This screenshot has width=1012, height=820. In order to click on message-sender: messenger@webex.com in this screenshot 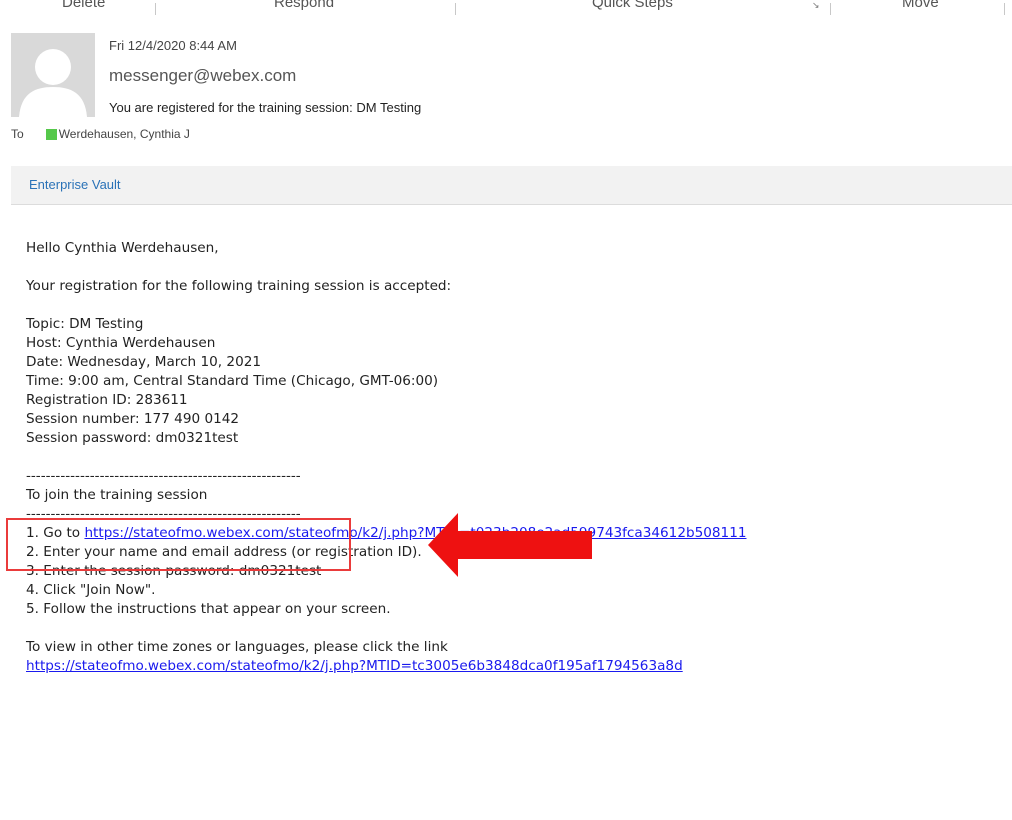, I will do `click(202, 76)`.